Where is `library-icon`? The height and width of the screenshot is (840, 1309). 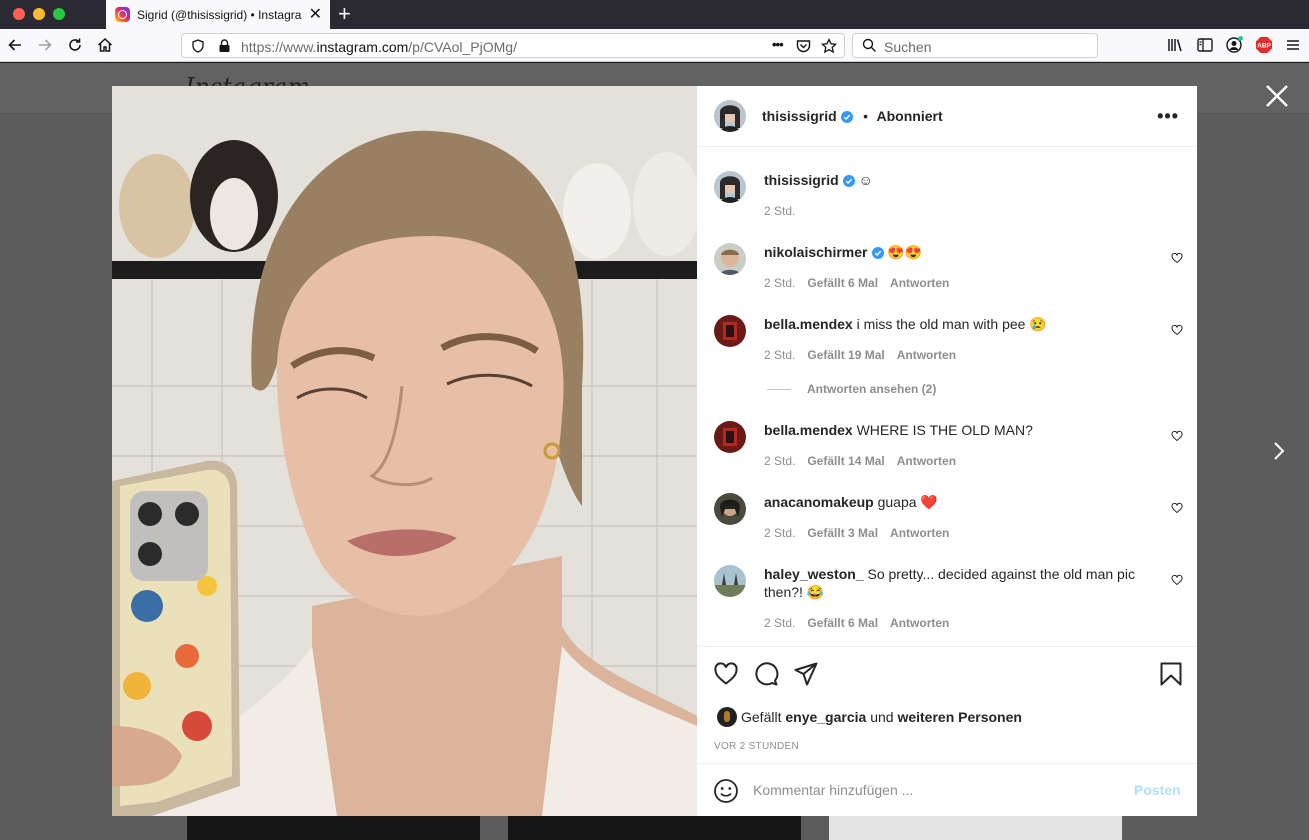 library-icon is located at coordinates (1175, 45).